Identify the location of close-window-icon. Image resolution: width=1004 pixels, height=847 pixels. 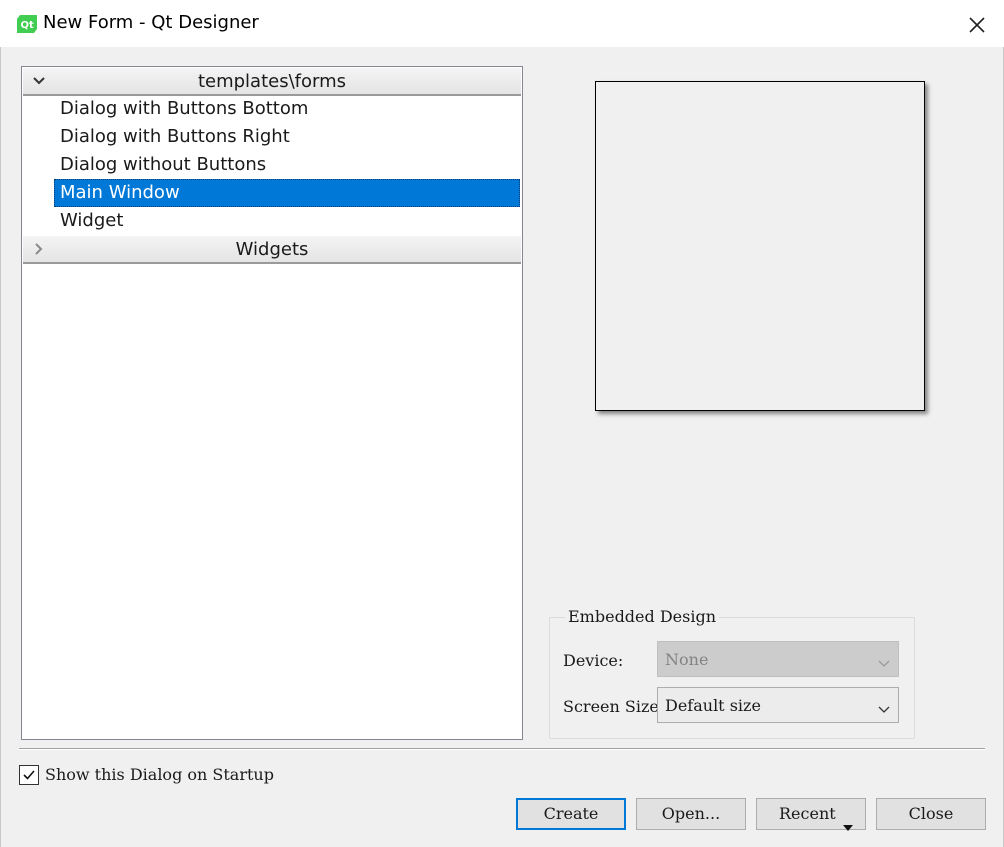
(977, 25).